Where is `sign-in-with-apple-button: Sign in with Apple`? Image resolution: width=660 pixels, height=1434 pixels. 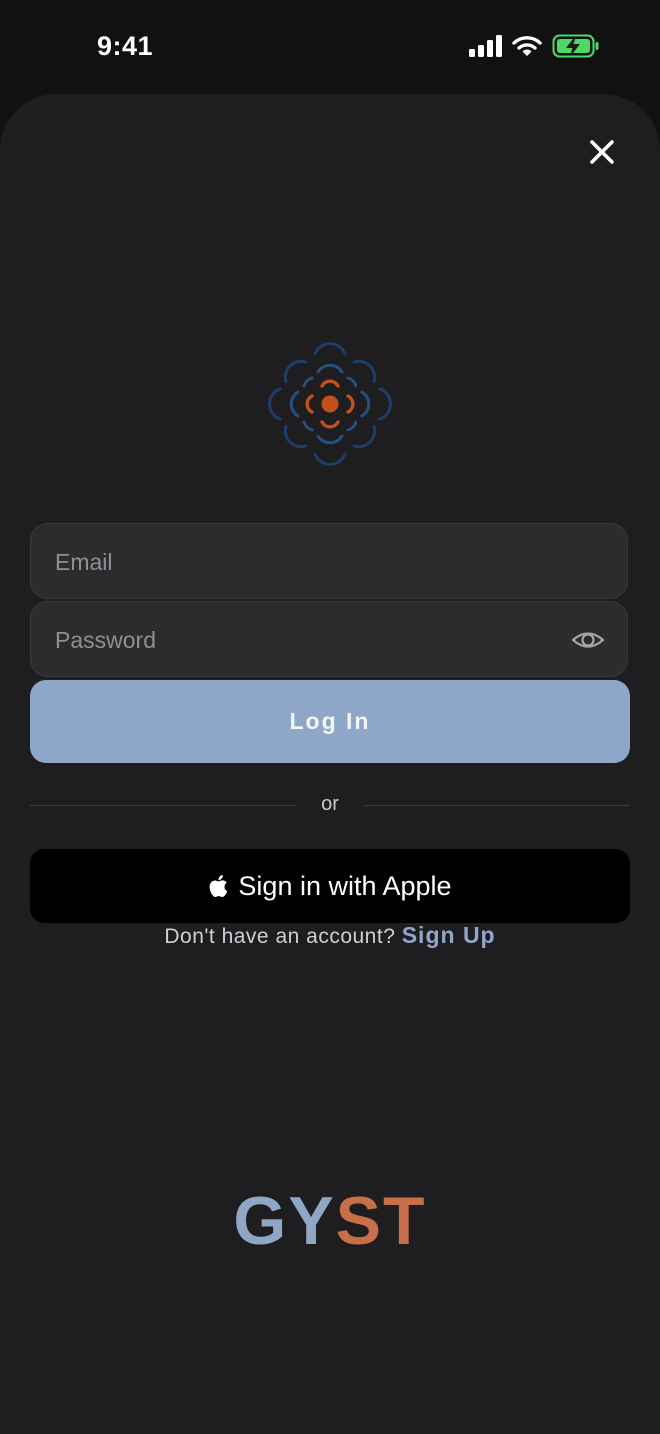 sign-in-with-apple-button: Sign in with Apple is located at coordinates (330, 886).